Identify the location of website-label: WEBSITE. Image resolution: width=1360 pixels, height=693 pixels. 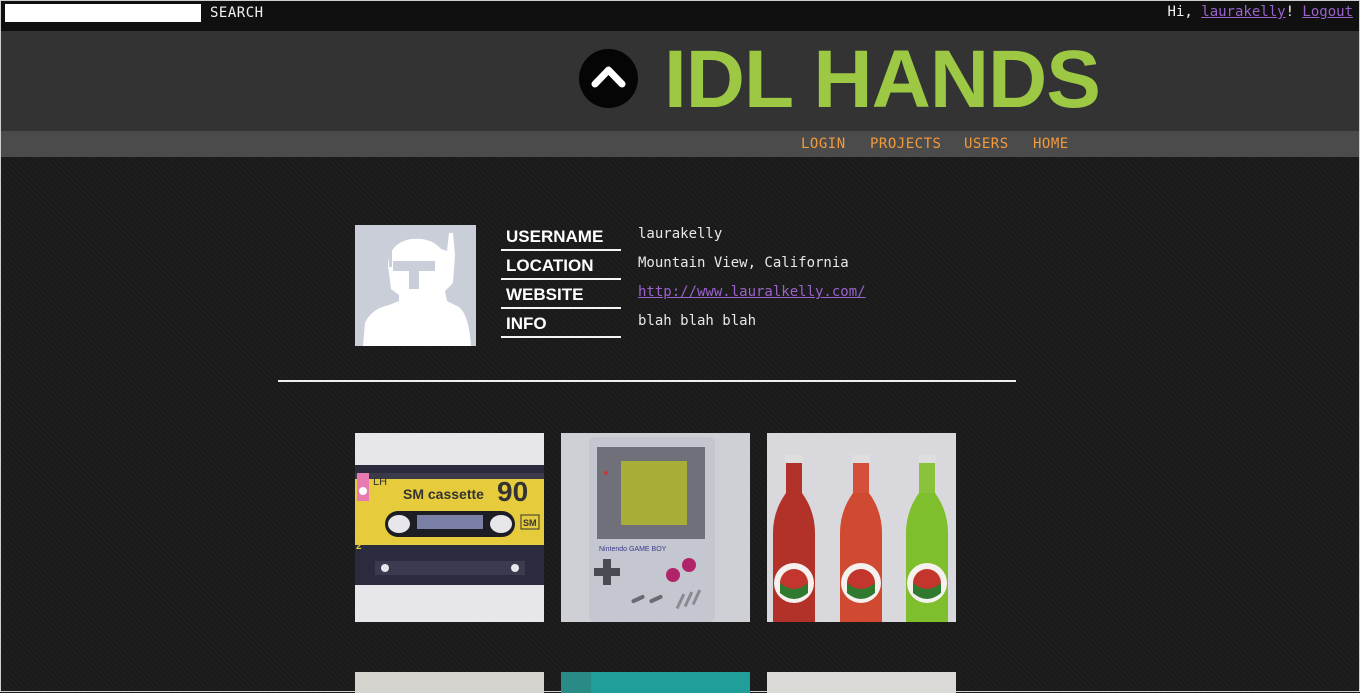
(561, 296).